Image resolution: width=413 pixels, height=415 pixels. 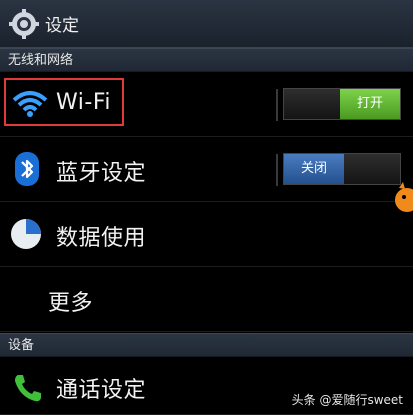 I want to click on pie-chart-icon, so click(x=26, y=234).